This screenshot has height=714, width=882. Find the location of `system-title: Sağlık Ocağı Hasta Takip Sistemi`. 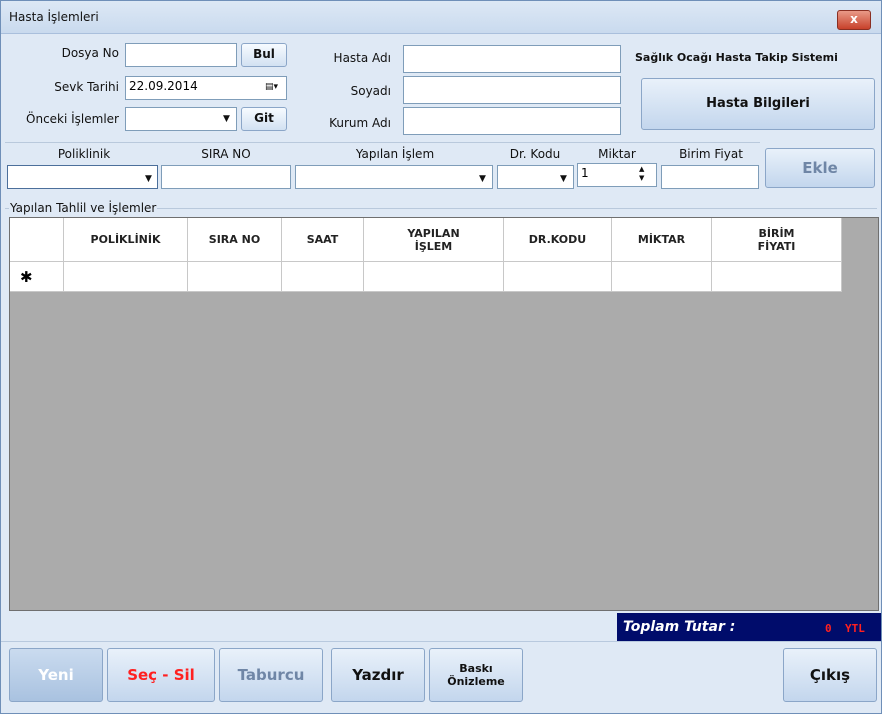

system-title: Sağlık Ocağı Hasta Takip Sistemi is located at coordinates (736, 57).